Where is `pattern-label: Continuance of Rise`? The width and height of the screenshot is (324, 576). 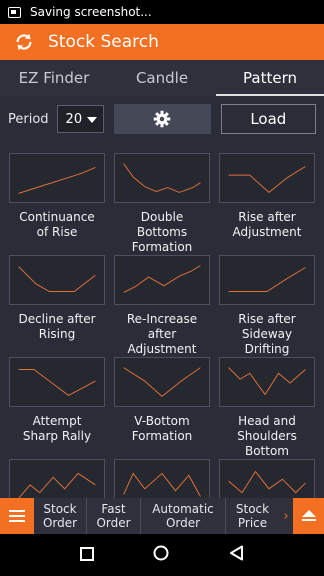 pattern-label: Continuance of Rise is located at coordinates (57, 224).